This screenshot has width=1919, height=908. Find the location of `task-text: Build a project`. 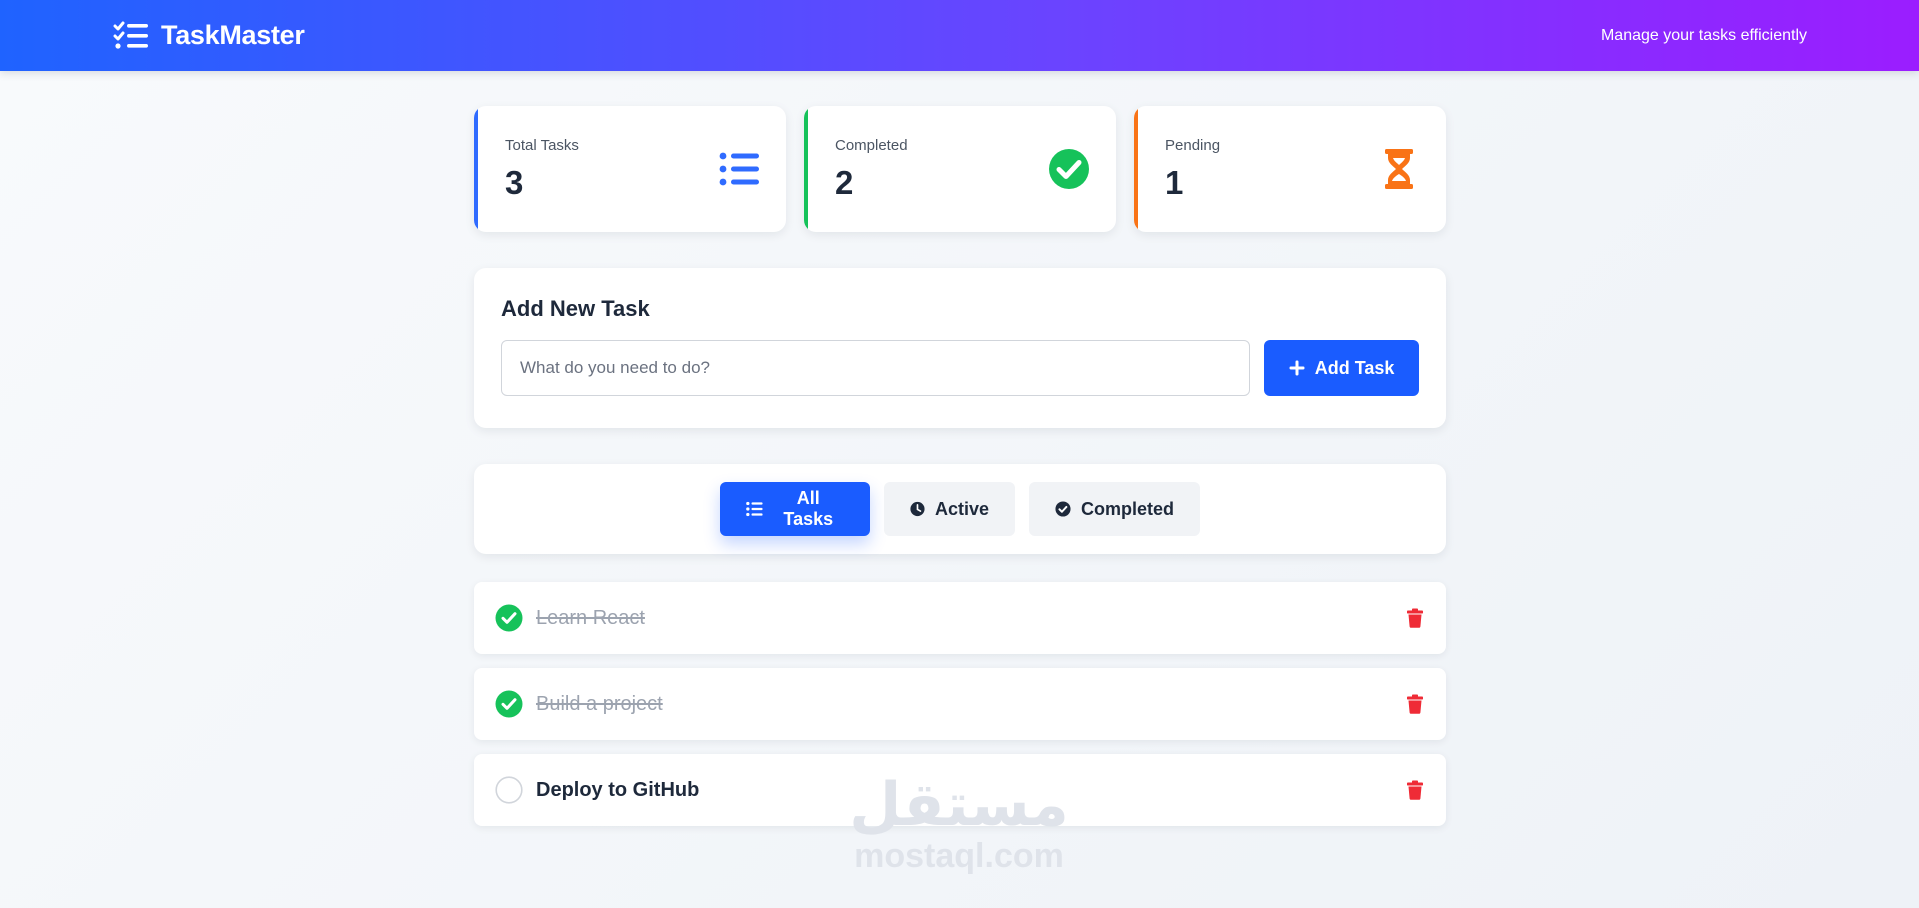

task-text: Build a project is located at coordinates (599, 703).